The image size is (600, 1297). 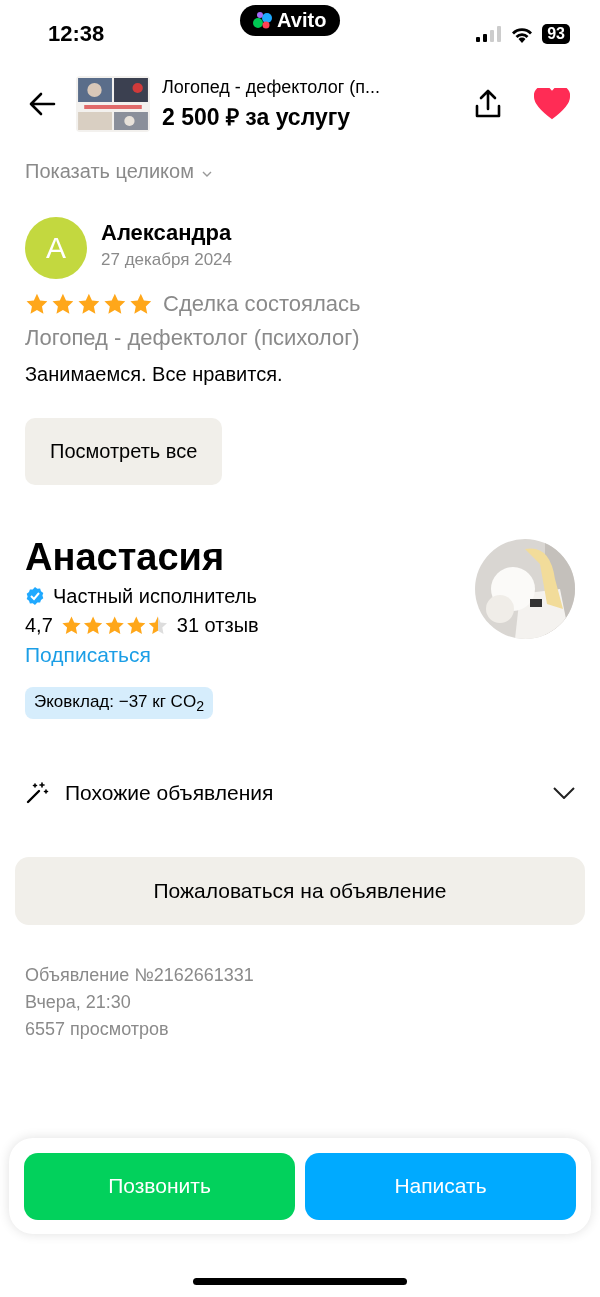 What do you see at coordinates (556, 34) in the screenshot?
I see `battery-indicator: 93` at bounding box center [556, 34].